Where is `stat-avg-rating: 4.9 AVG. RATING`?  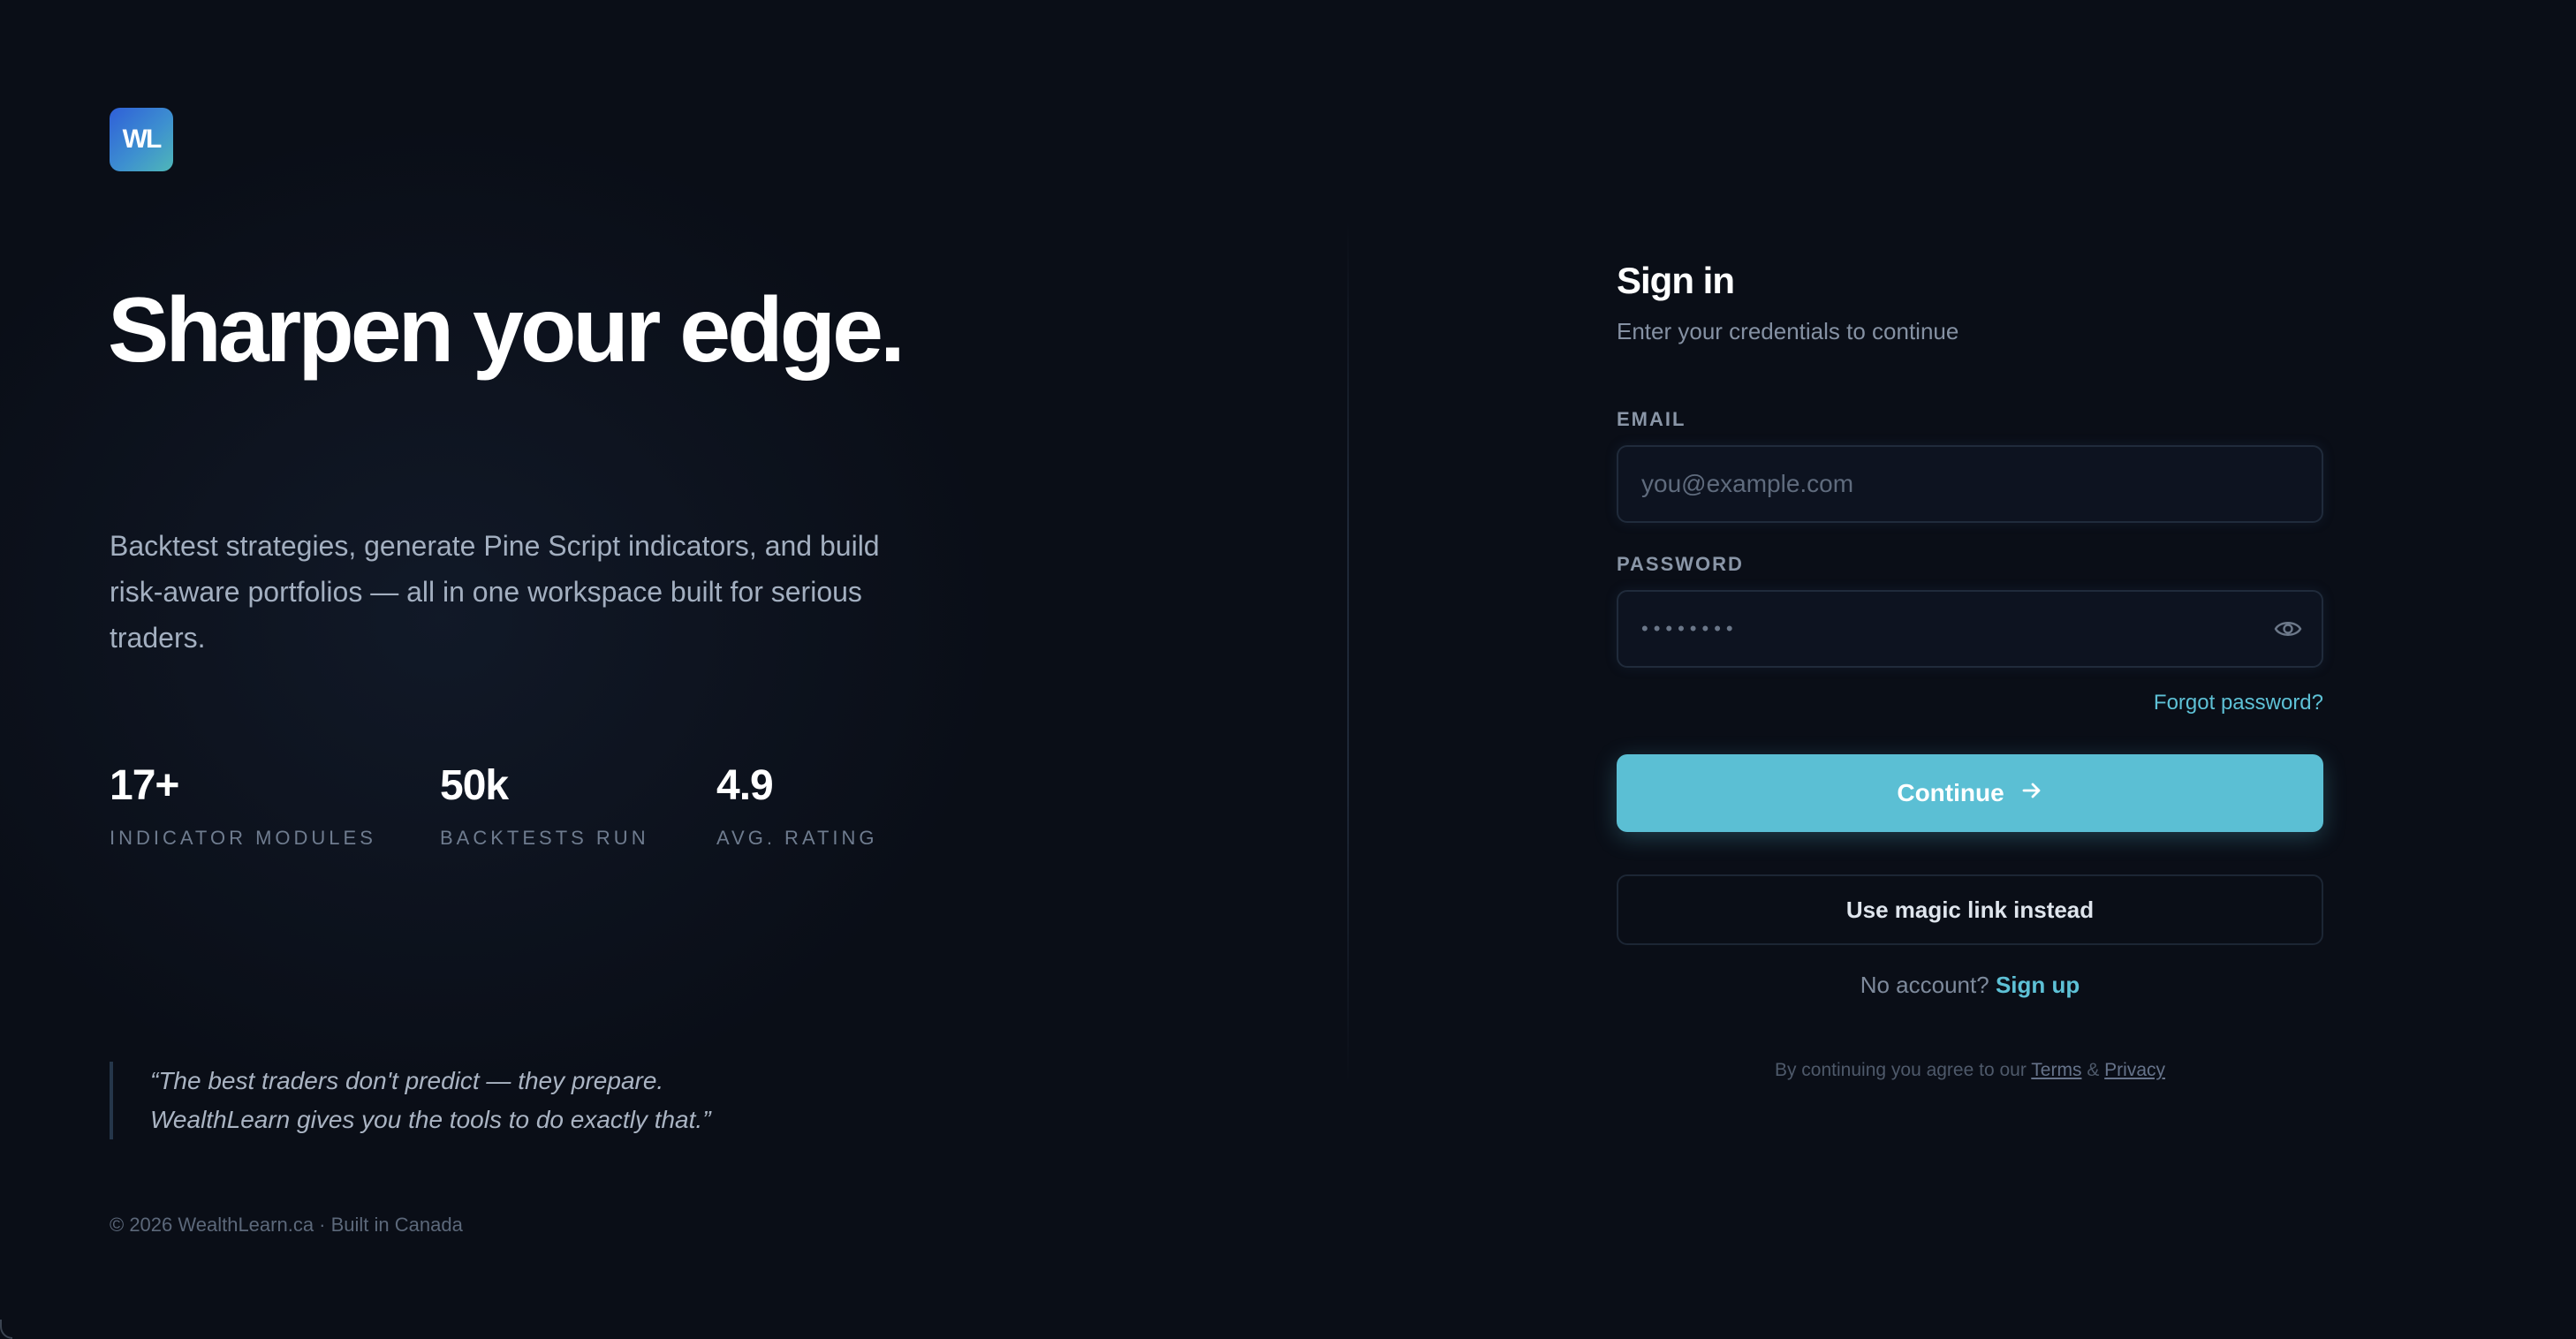
stat-avg-rating: 4.9 AVG. RATING is located at coordinates (797, 805).